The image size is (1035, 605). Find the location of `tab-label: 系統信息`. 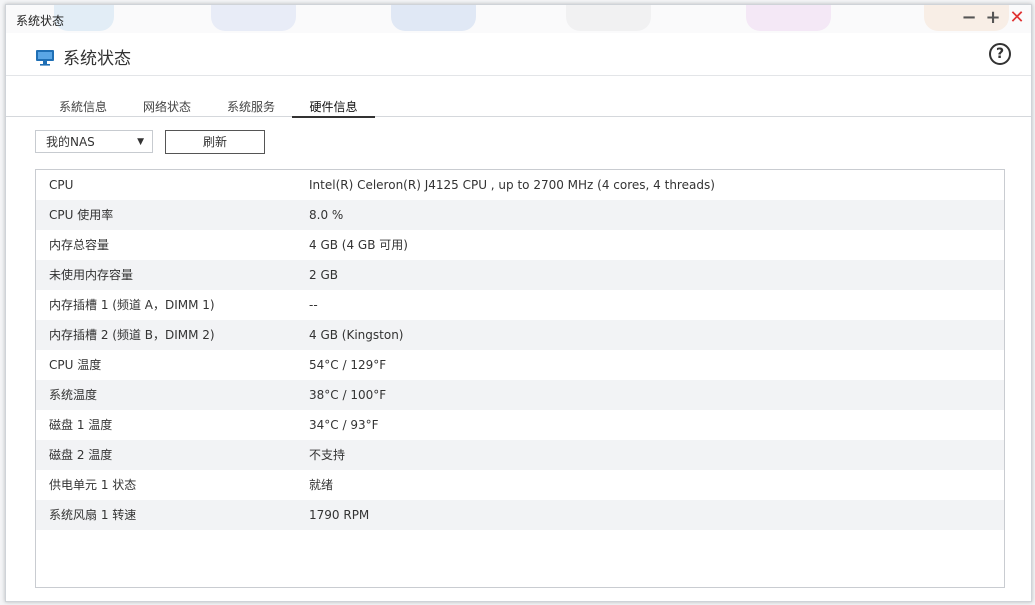

tab-label: 系統信息 is located at coordinates (82, 107).